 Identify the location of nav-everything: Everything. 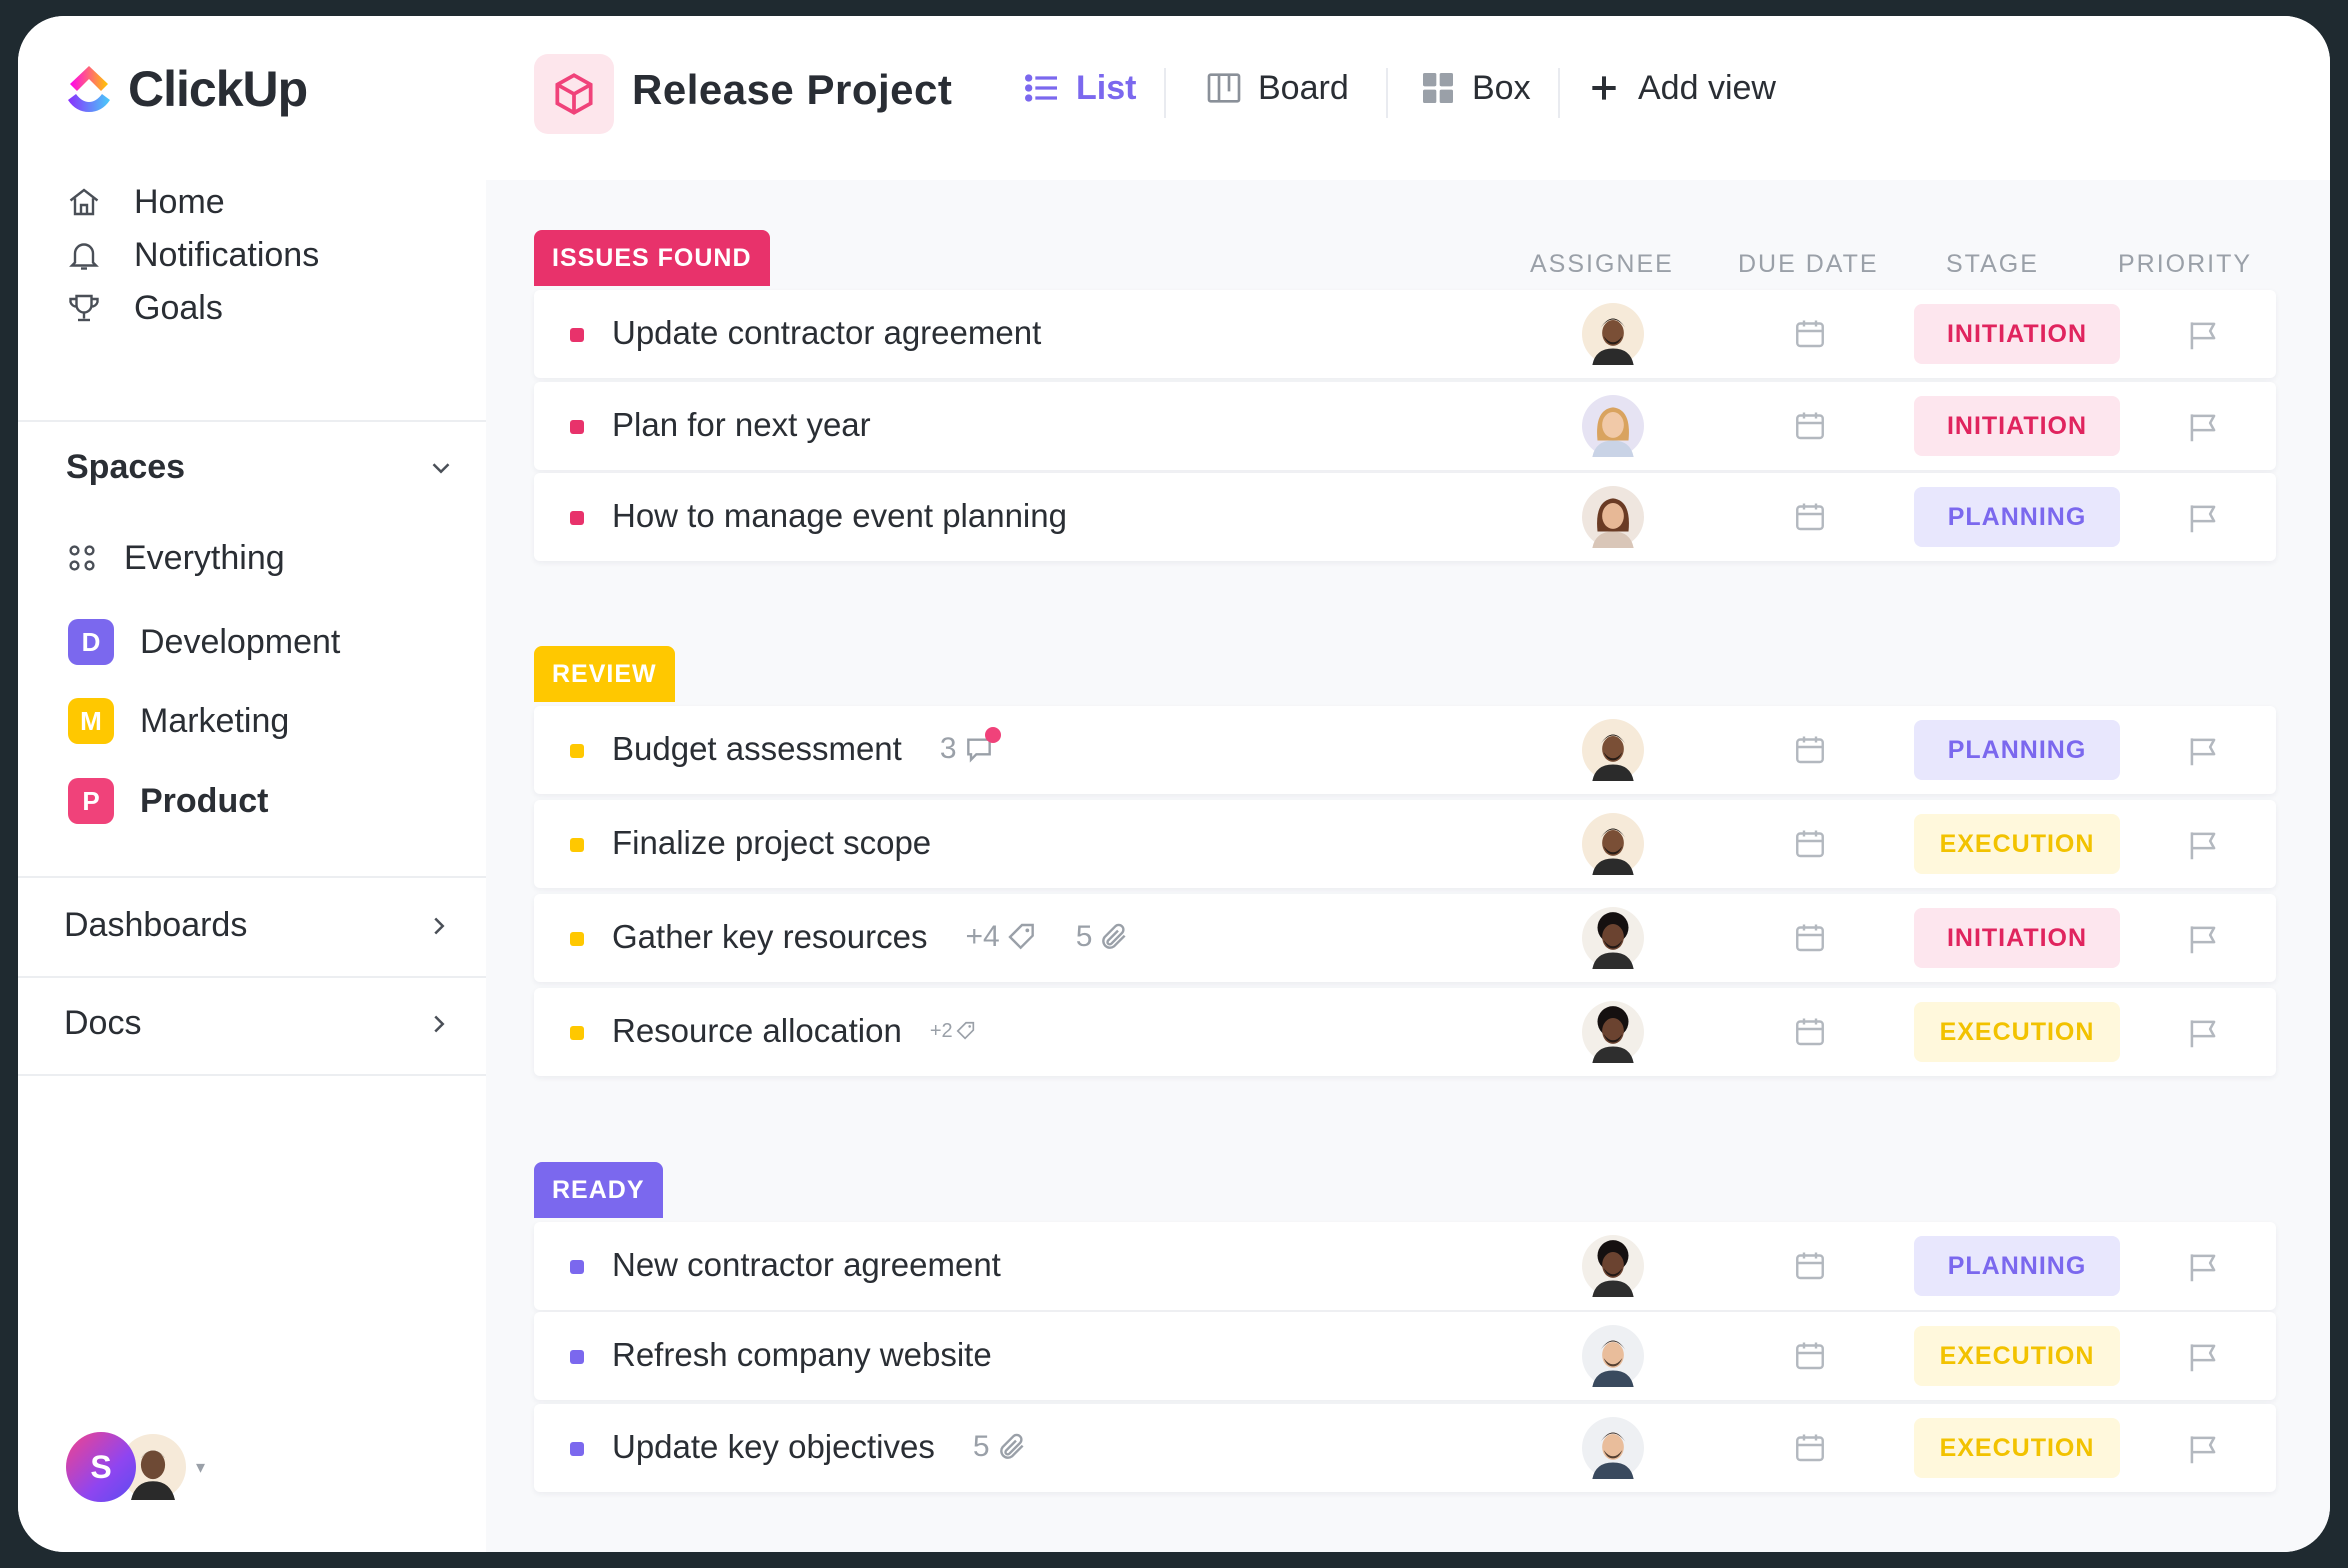
(173, 558).